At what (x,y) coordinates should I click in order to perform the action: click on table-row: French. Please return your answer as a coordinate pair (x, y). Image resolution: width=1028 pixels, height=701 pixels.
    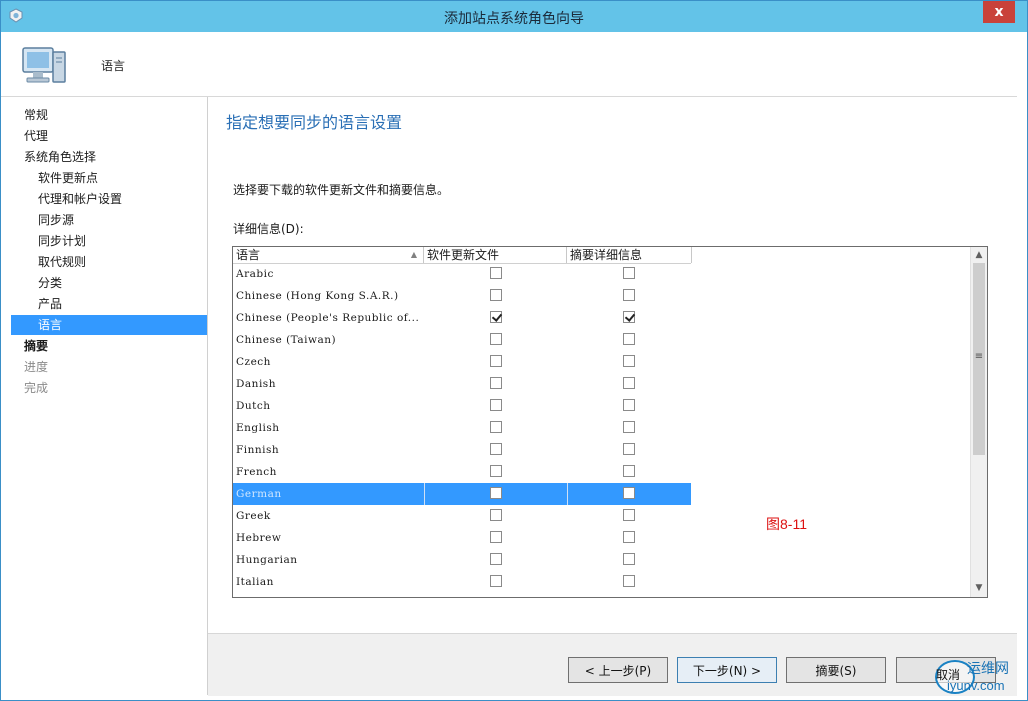
    Looking at the image, I should click on (462, 472).